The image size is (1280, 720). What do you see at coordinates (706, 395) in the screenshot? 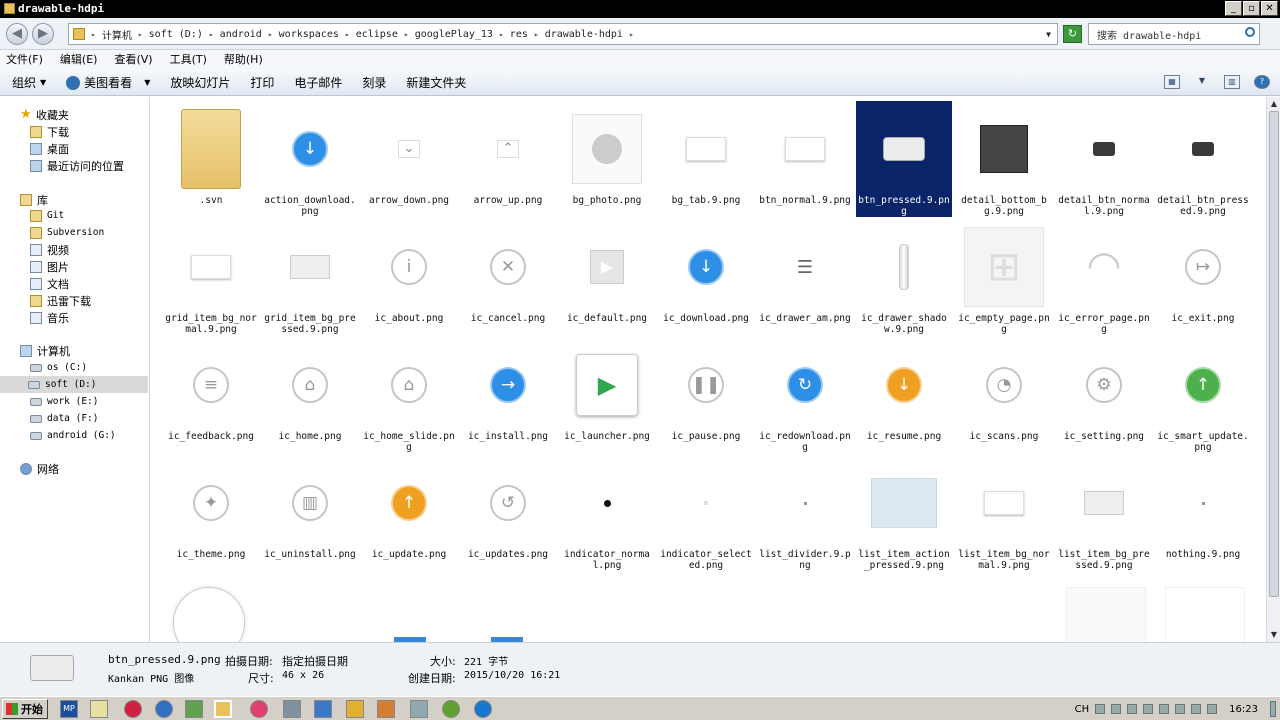
I see `file-item: ❚❚ ic_pause.png` at bounding box center [706, 395].